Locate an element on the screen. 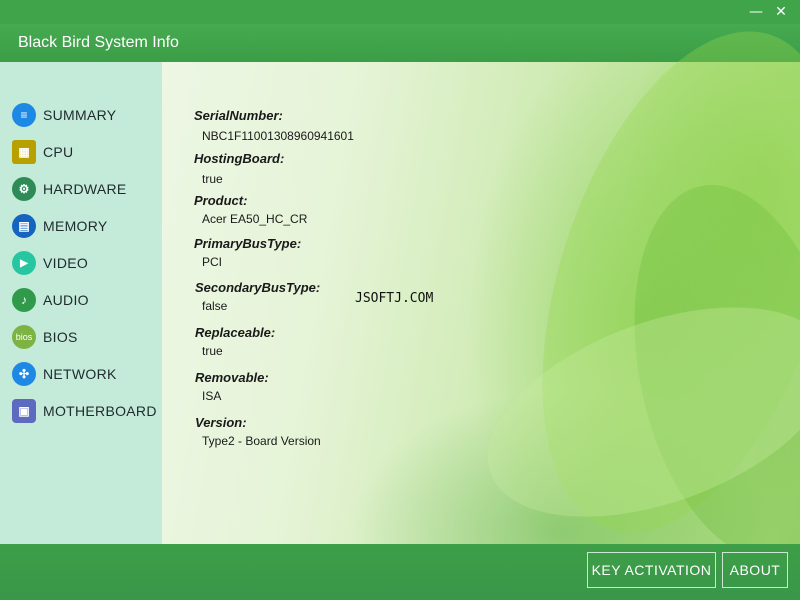 The image size is (800, 600). sidebar-item-label: HARDWARE is located at coordinates (85, 189).